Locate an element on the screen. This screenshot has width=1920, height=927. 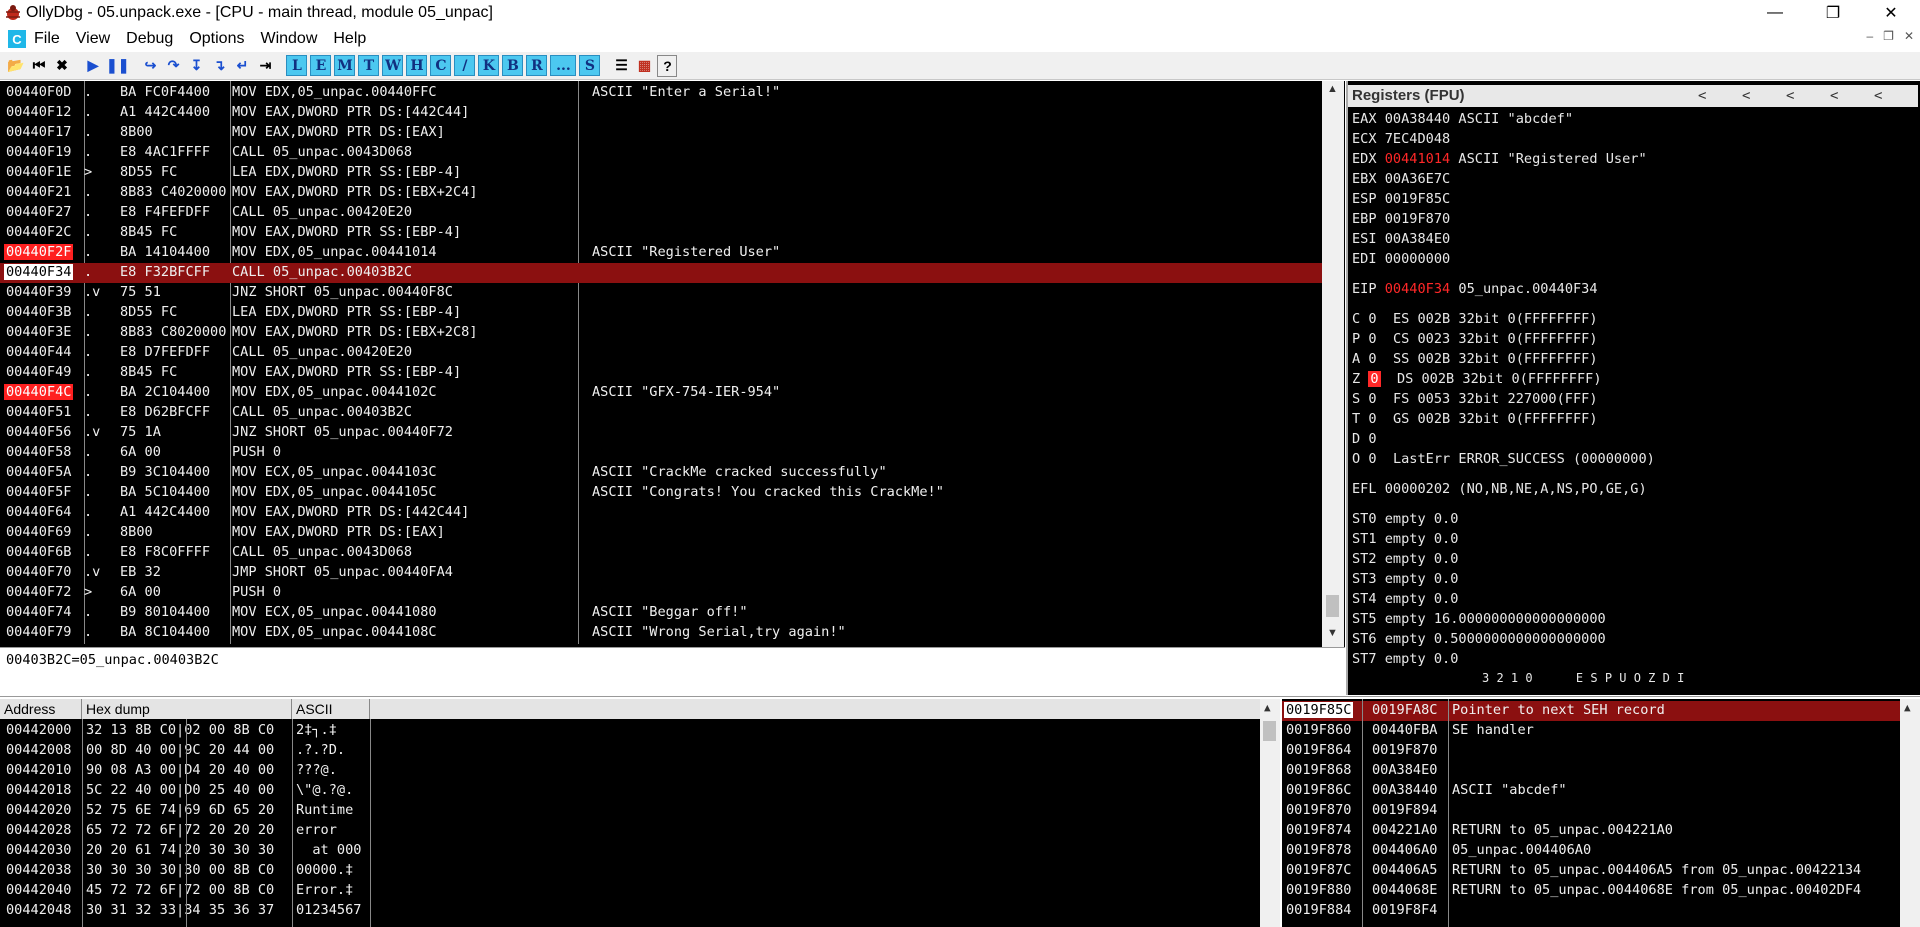
register-efl: EFL 00000202 (NO,NB,NE,A,NS,PO,GE,G) is located at coordinates (1499, 489).